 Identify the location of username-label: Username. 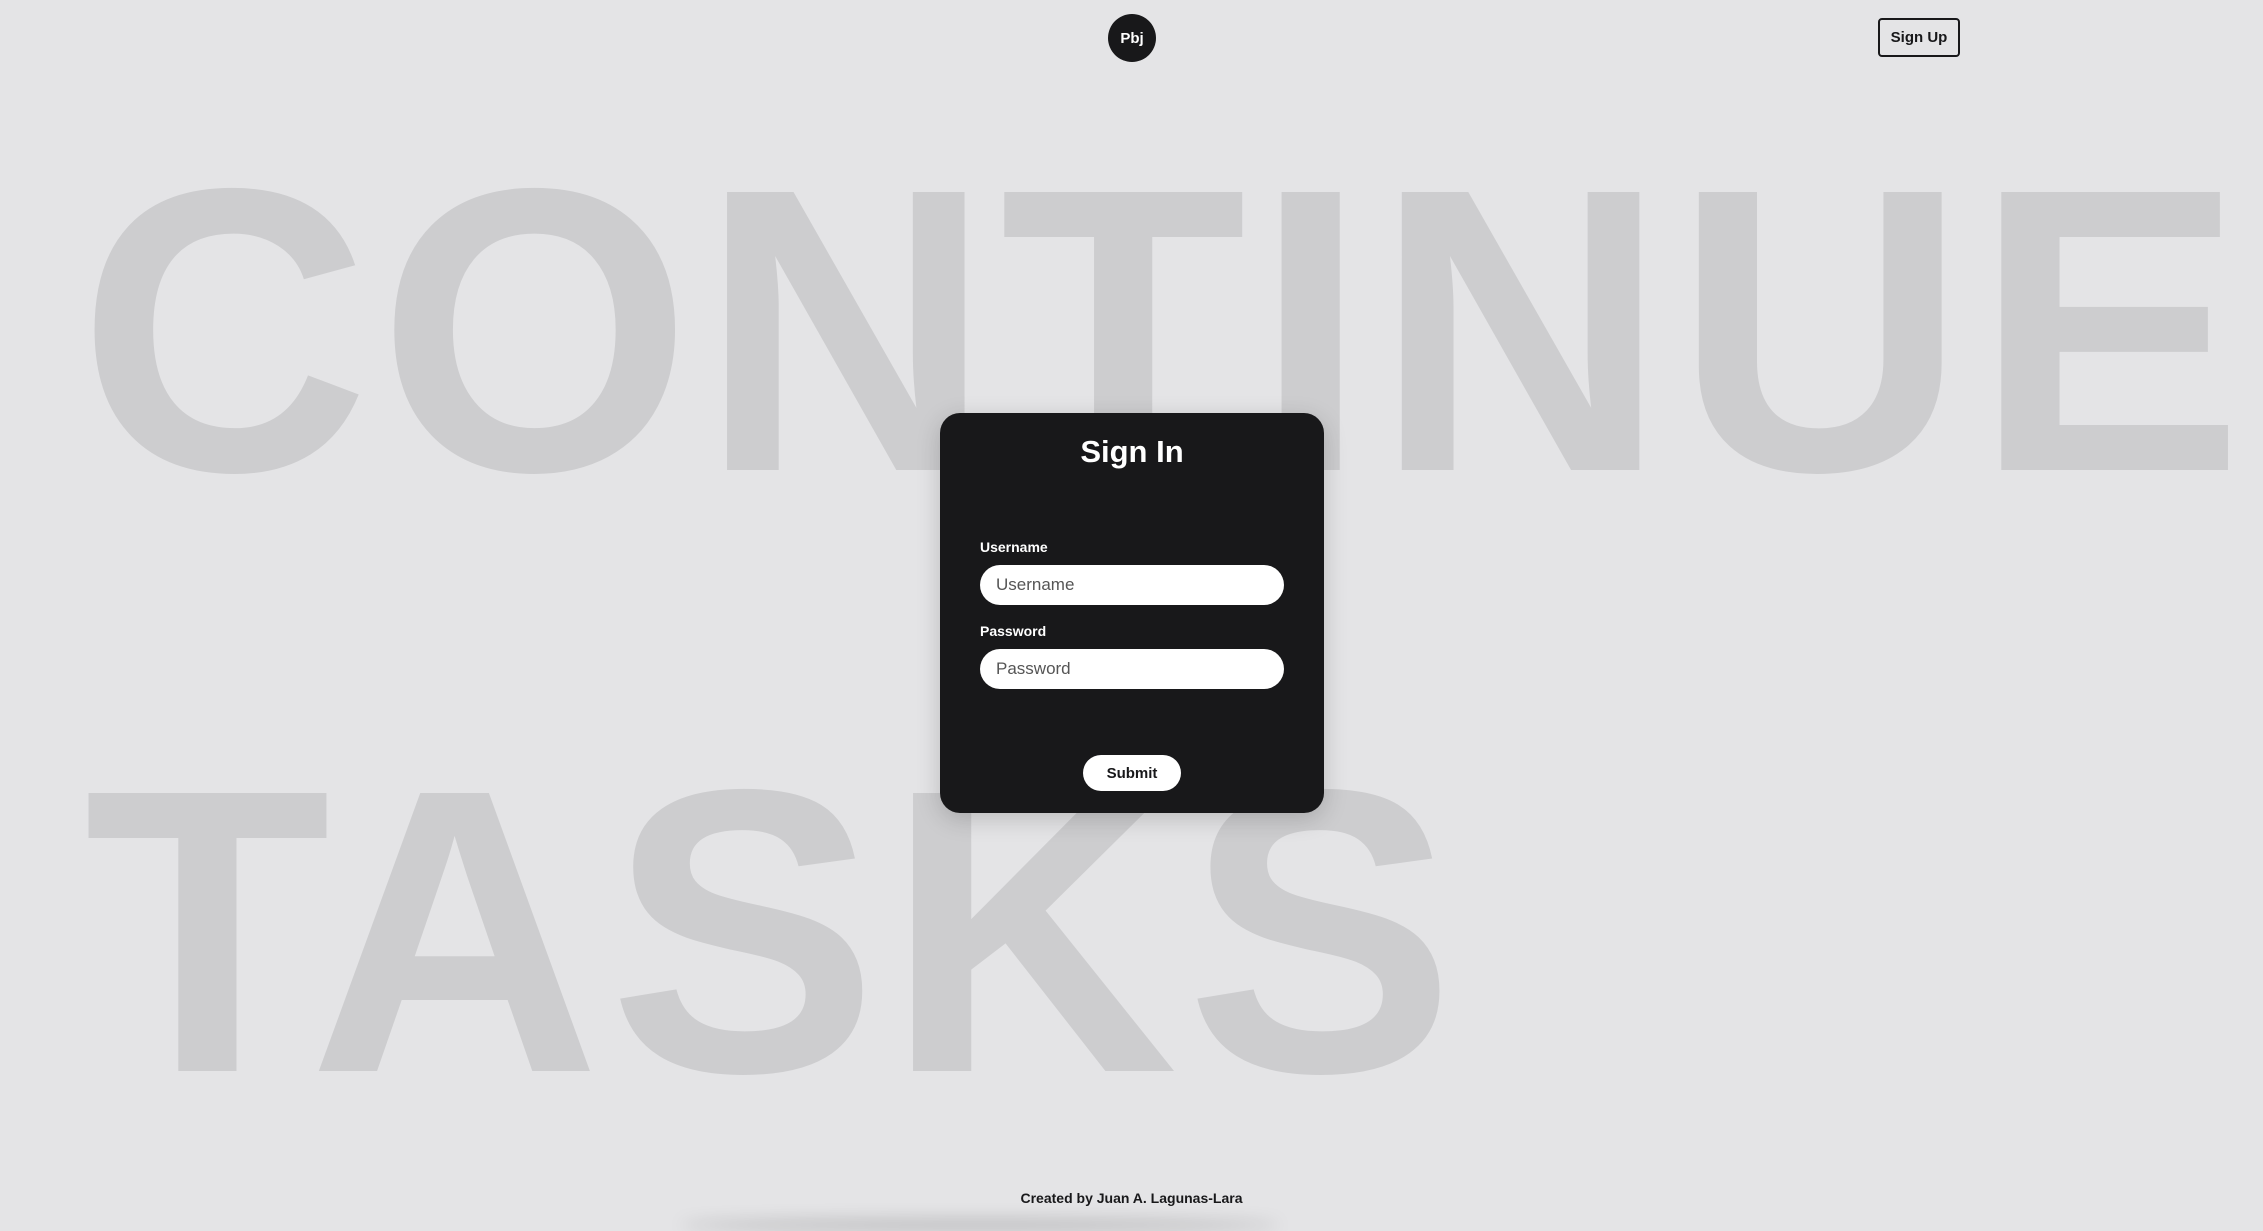
(1014, 547).